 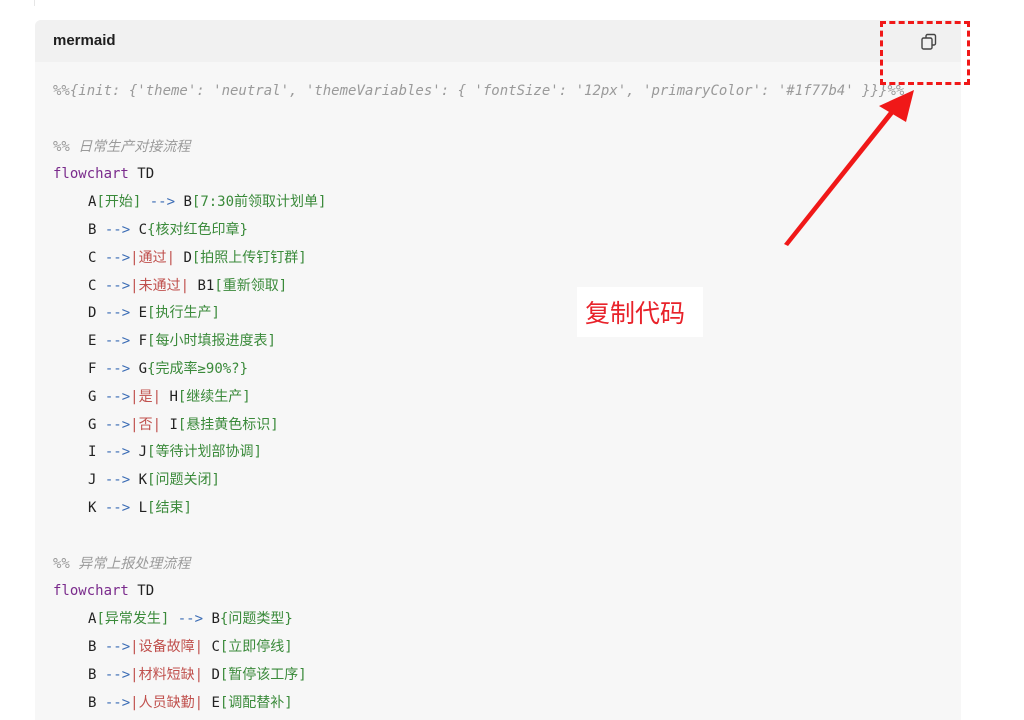 What do you see at coordinates (503, 259) in the screenshot?
I see `code-line: C -->|通过| D[拍照上传钉钉群]` at bounding box center [503, 259].